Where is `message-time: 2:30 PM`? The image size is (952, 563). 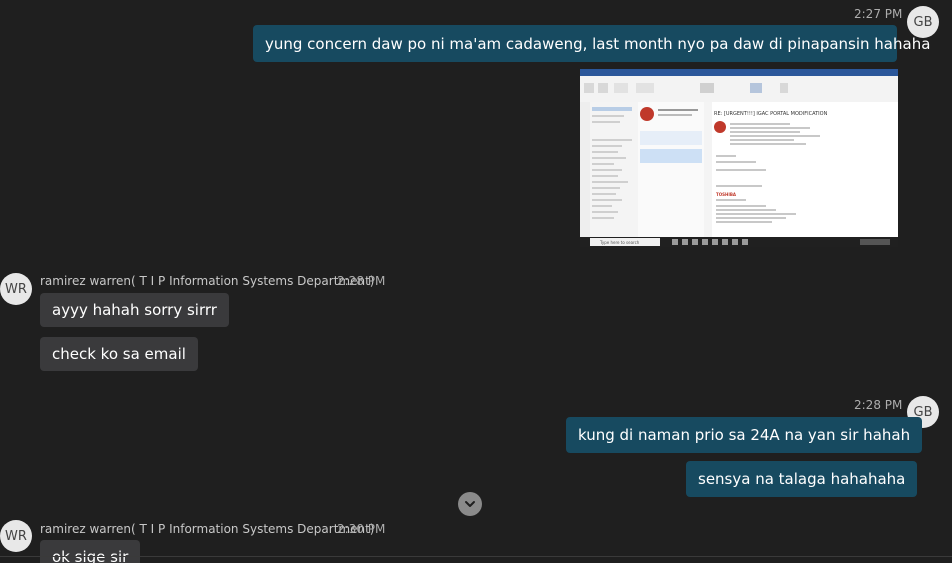 message-time: 2:30 PM is located at coordinates (361, 529).